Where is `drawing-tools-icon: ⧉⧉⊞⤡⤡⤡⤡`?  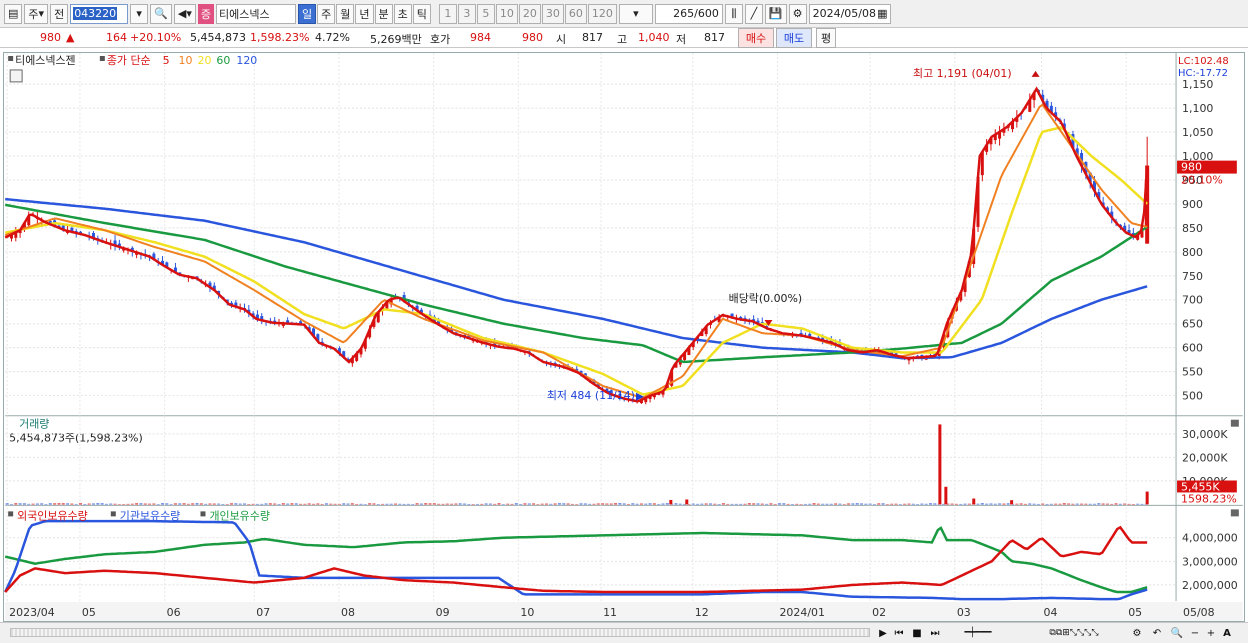 drawing-tools-icon: ⧉⧉⊞⤡⤡⤡⤡ is located at coordinates (1074, 633).